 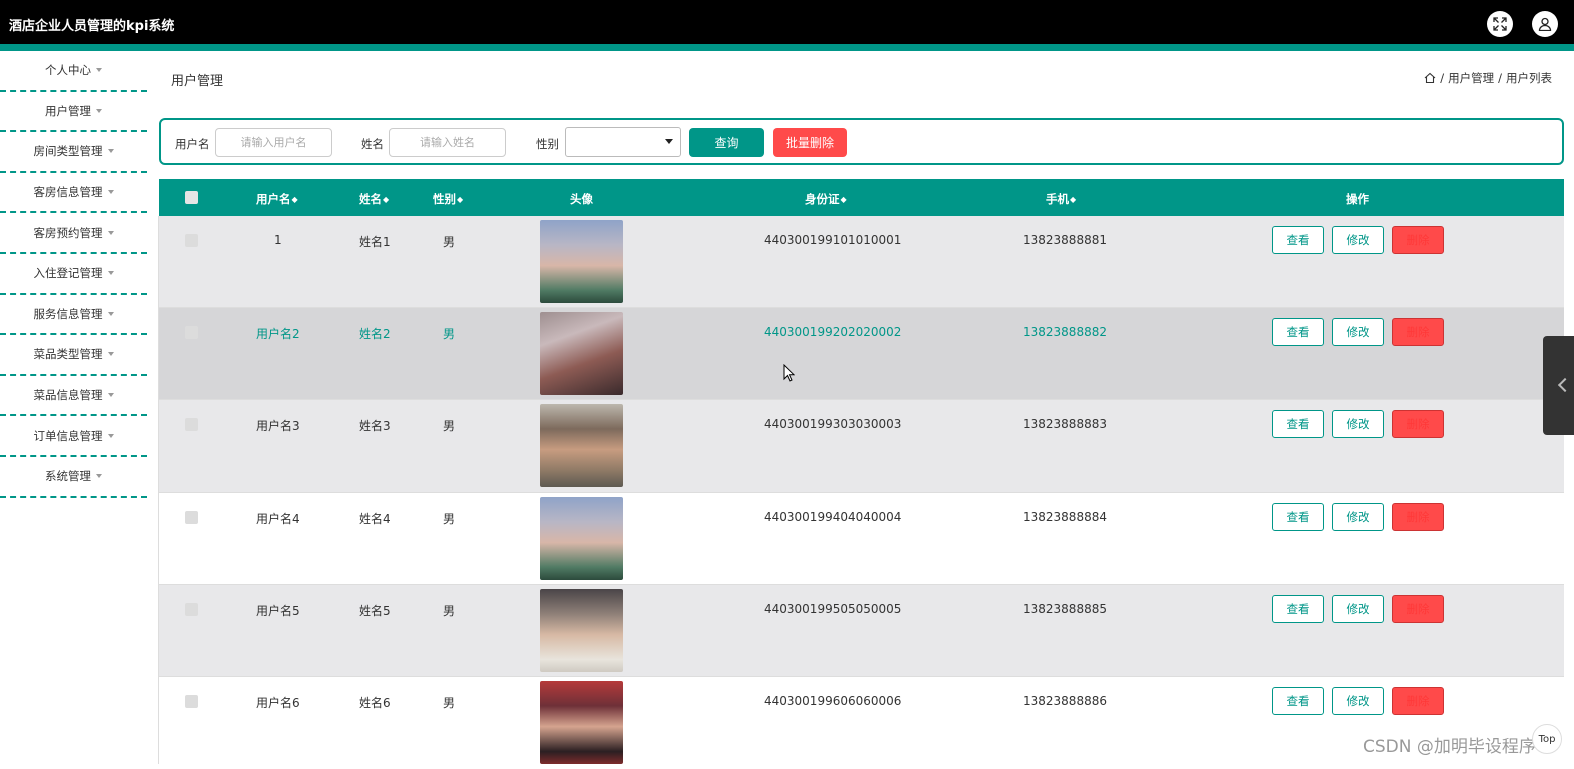 I want to click on sidebar-item-user-management: 用户管理, so click(x=73, y=112).